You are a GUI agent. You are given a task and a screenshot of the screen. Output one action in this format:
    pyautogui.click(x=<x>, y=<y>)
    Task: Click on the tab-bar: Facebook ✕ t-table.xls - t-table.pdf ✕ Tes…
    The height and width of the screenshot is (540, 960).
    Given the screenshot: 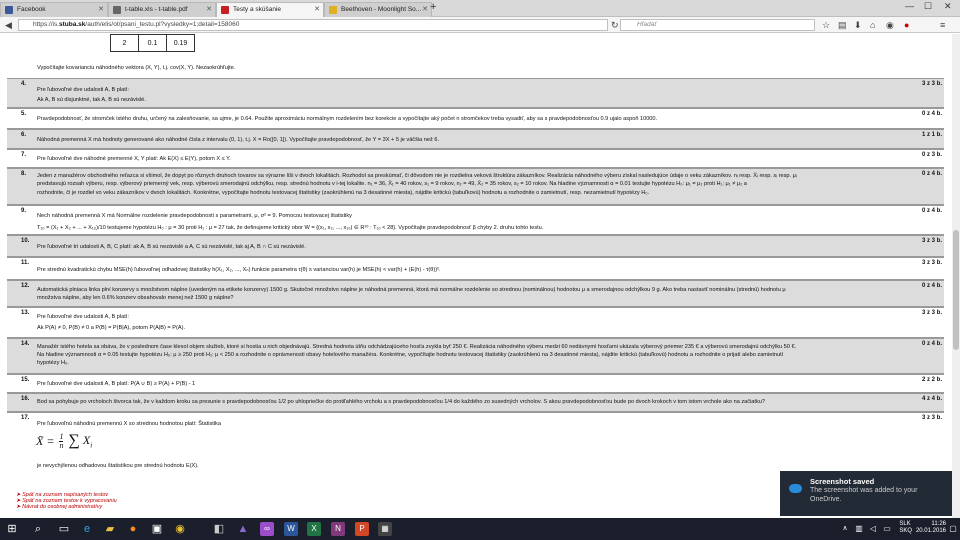 What is the action you would take?
    pyautogui.click(x=480, y=9)
    